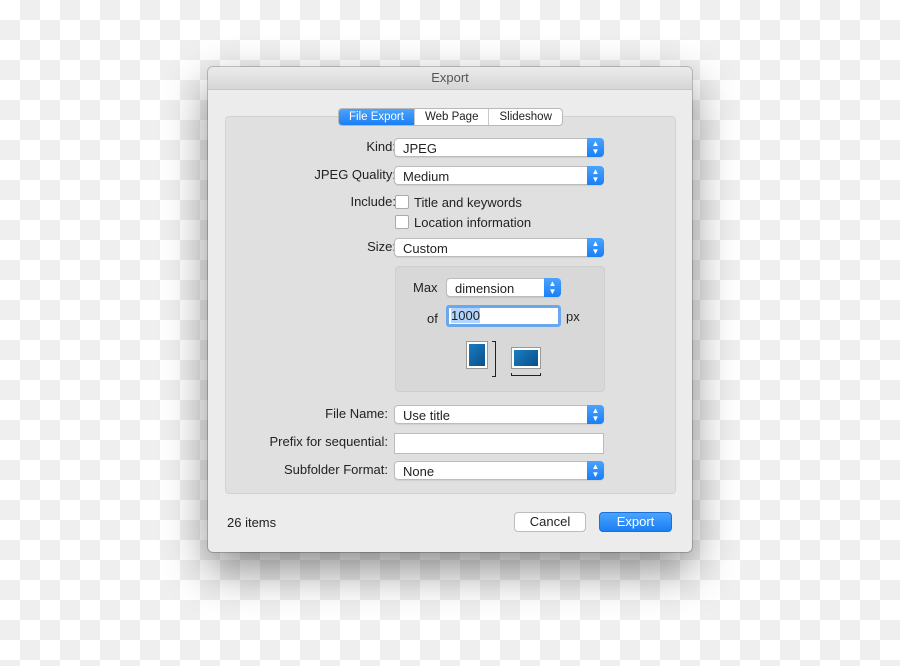  I want to click on location-checkbox: Location information, so click(463, 223).